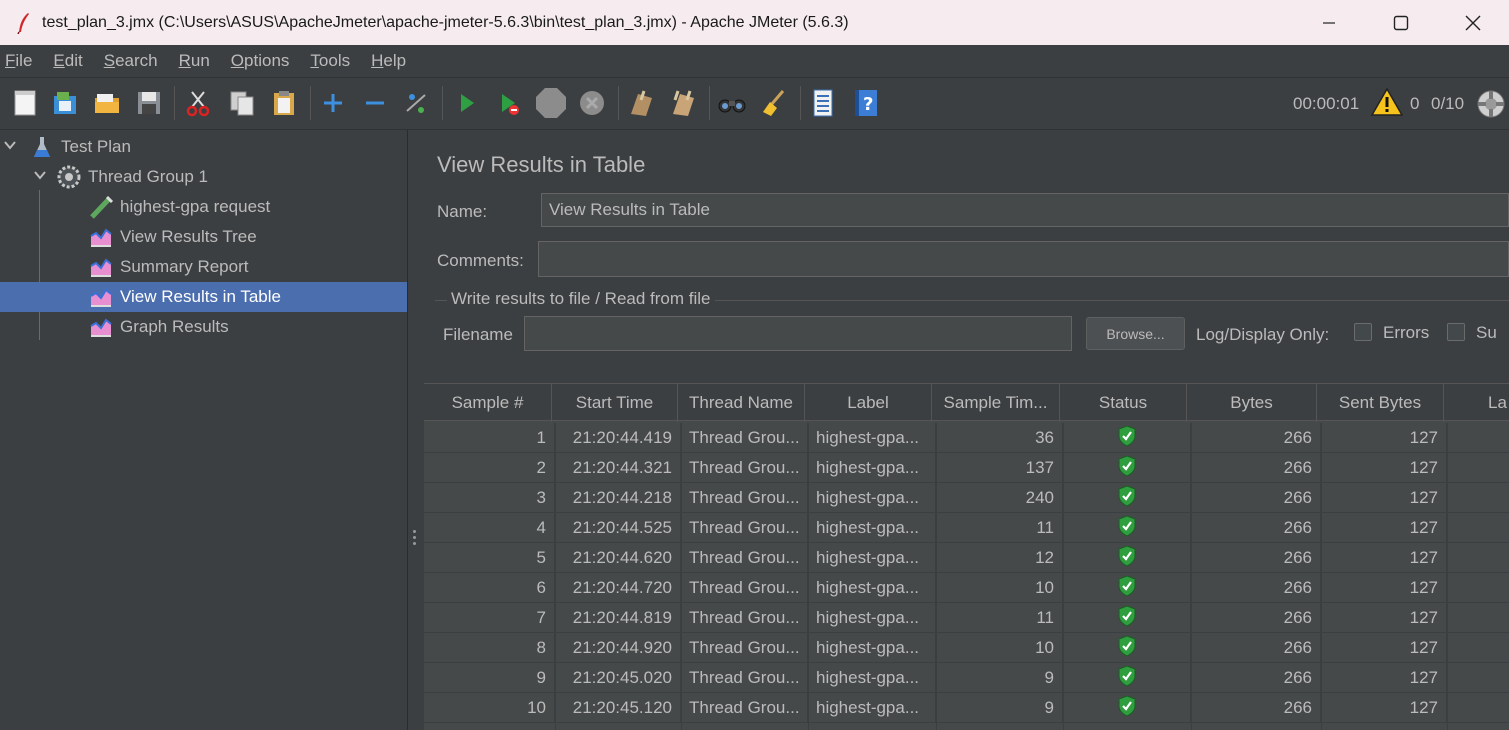  What do you see at coordinates (1456, 332) in the screenshot?
I see `successes-checkbox` at bounding box center [1456, 332].